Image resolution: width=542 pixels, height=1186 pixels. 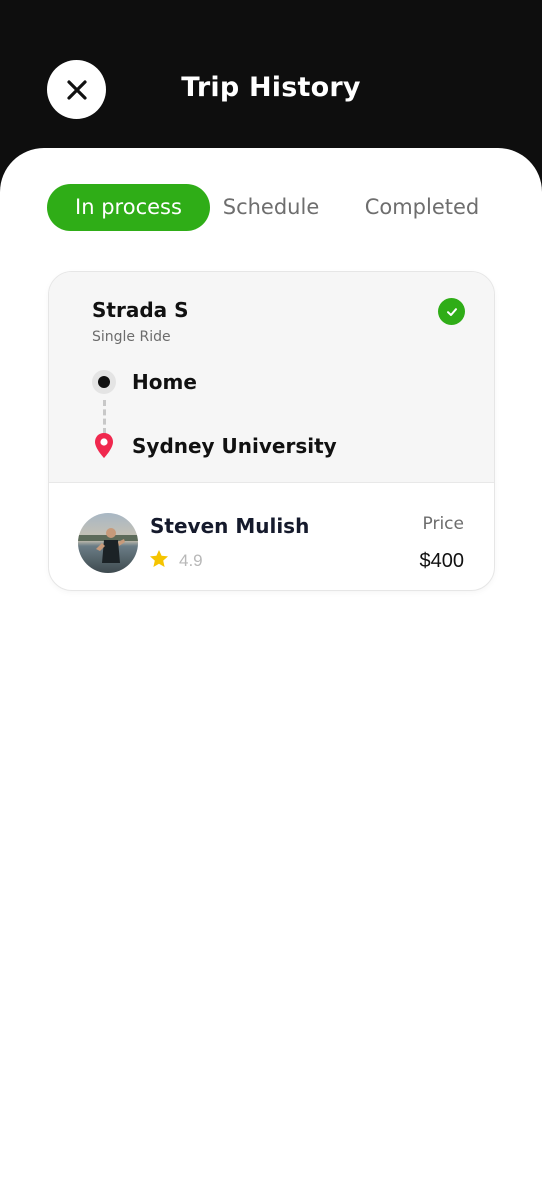 What do you see at coordinates (104, 417) in the screenshot?
I see `route-line` at bounding box center [104, 417].